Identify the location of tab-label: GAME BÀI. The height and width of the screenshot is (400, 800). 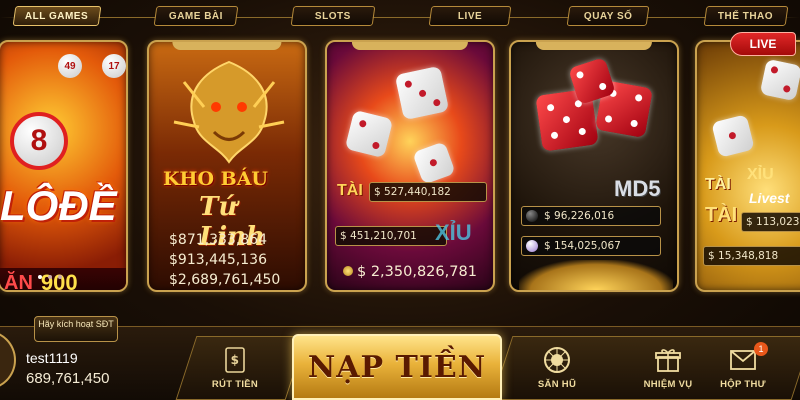
(196, 16).